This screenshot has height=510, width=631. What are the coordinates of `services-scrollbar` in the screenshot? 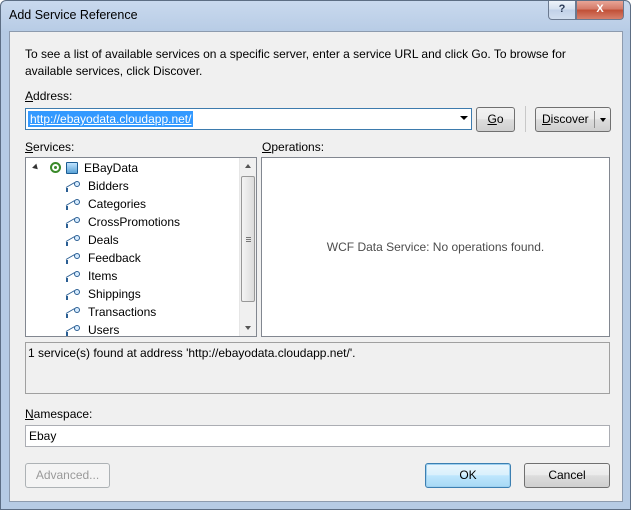 It's located at (247, 247).